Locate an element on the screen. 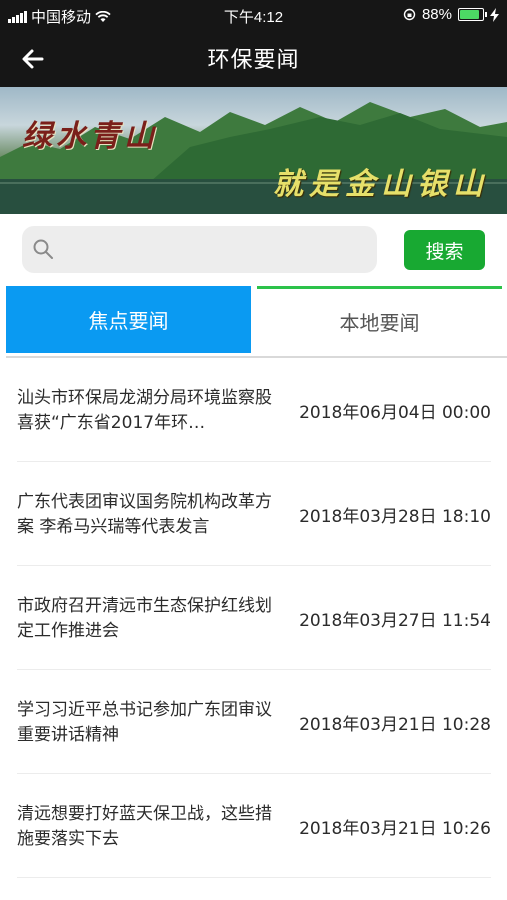  news-date: 2018年03月21日 10:26 is located at coordinates (395, 829).